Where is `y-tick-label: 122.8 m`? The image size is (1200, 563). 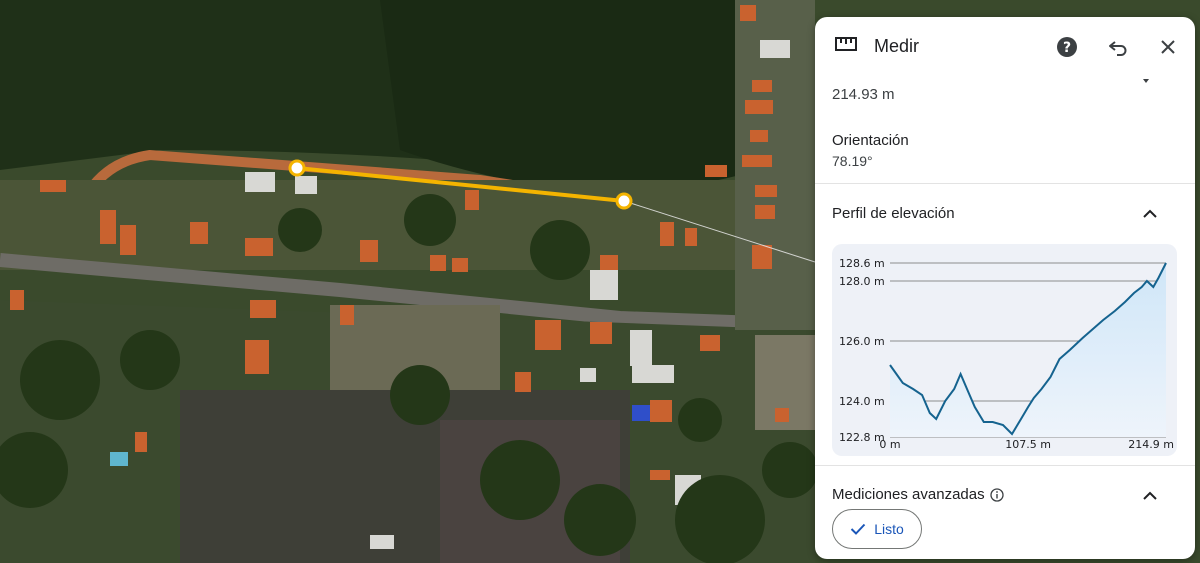
y-tick-label: 122.8 m is located at coordinates (862, 437).